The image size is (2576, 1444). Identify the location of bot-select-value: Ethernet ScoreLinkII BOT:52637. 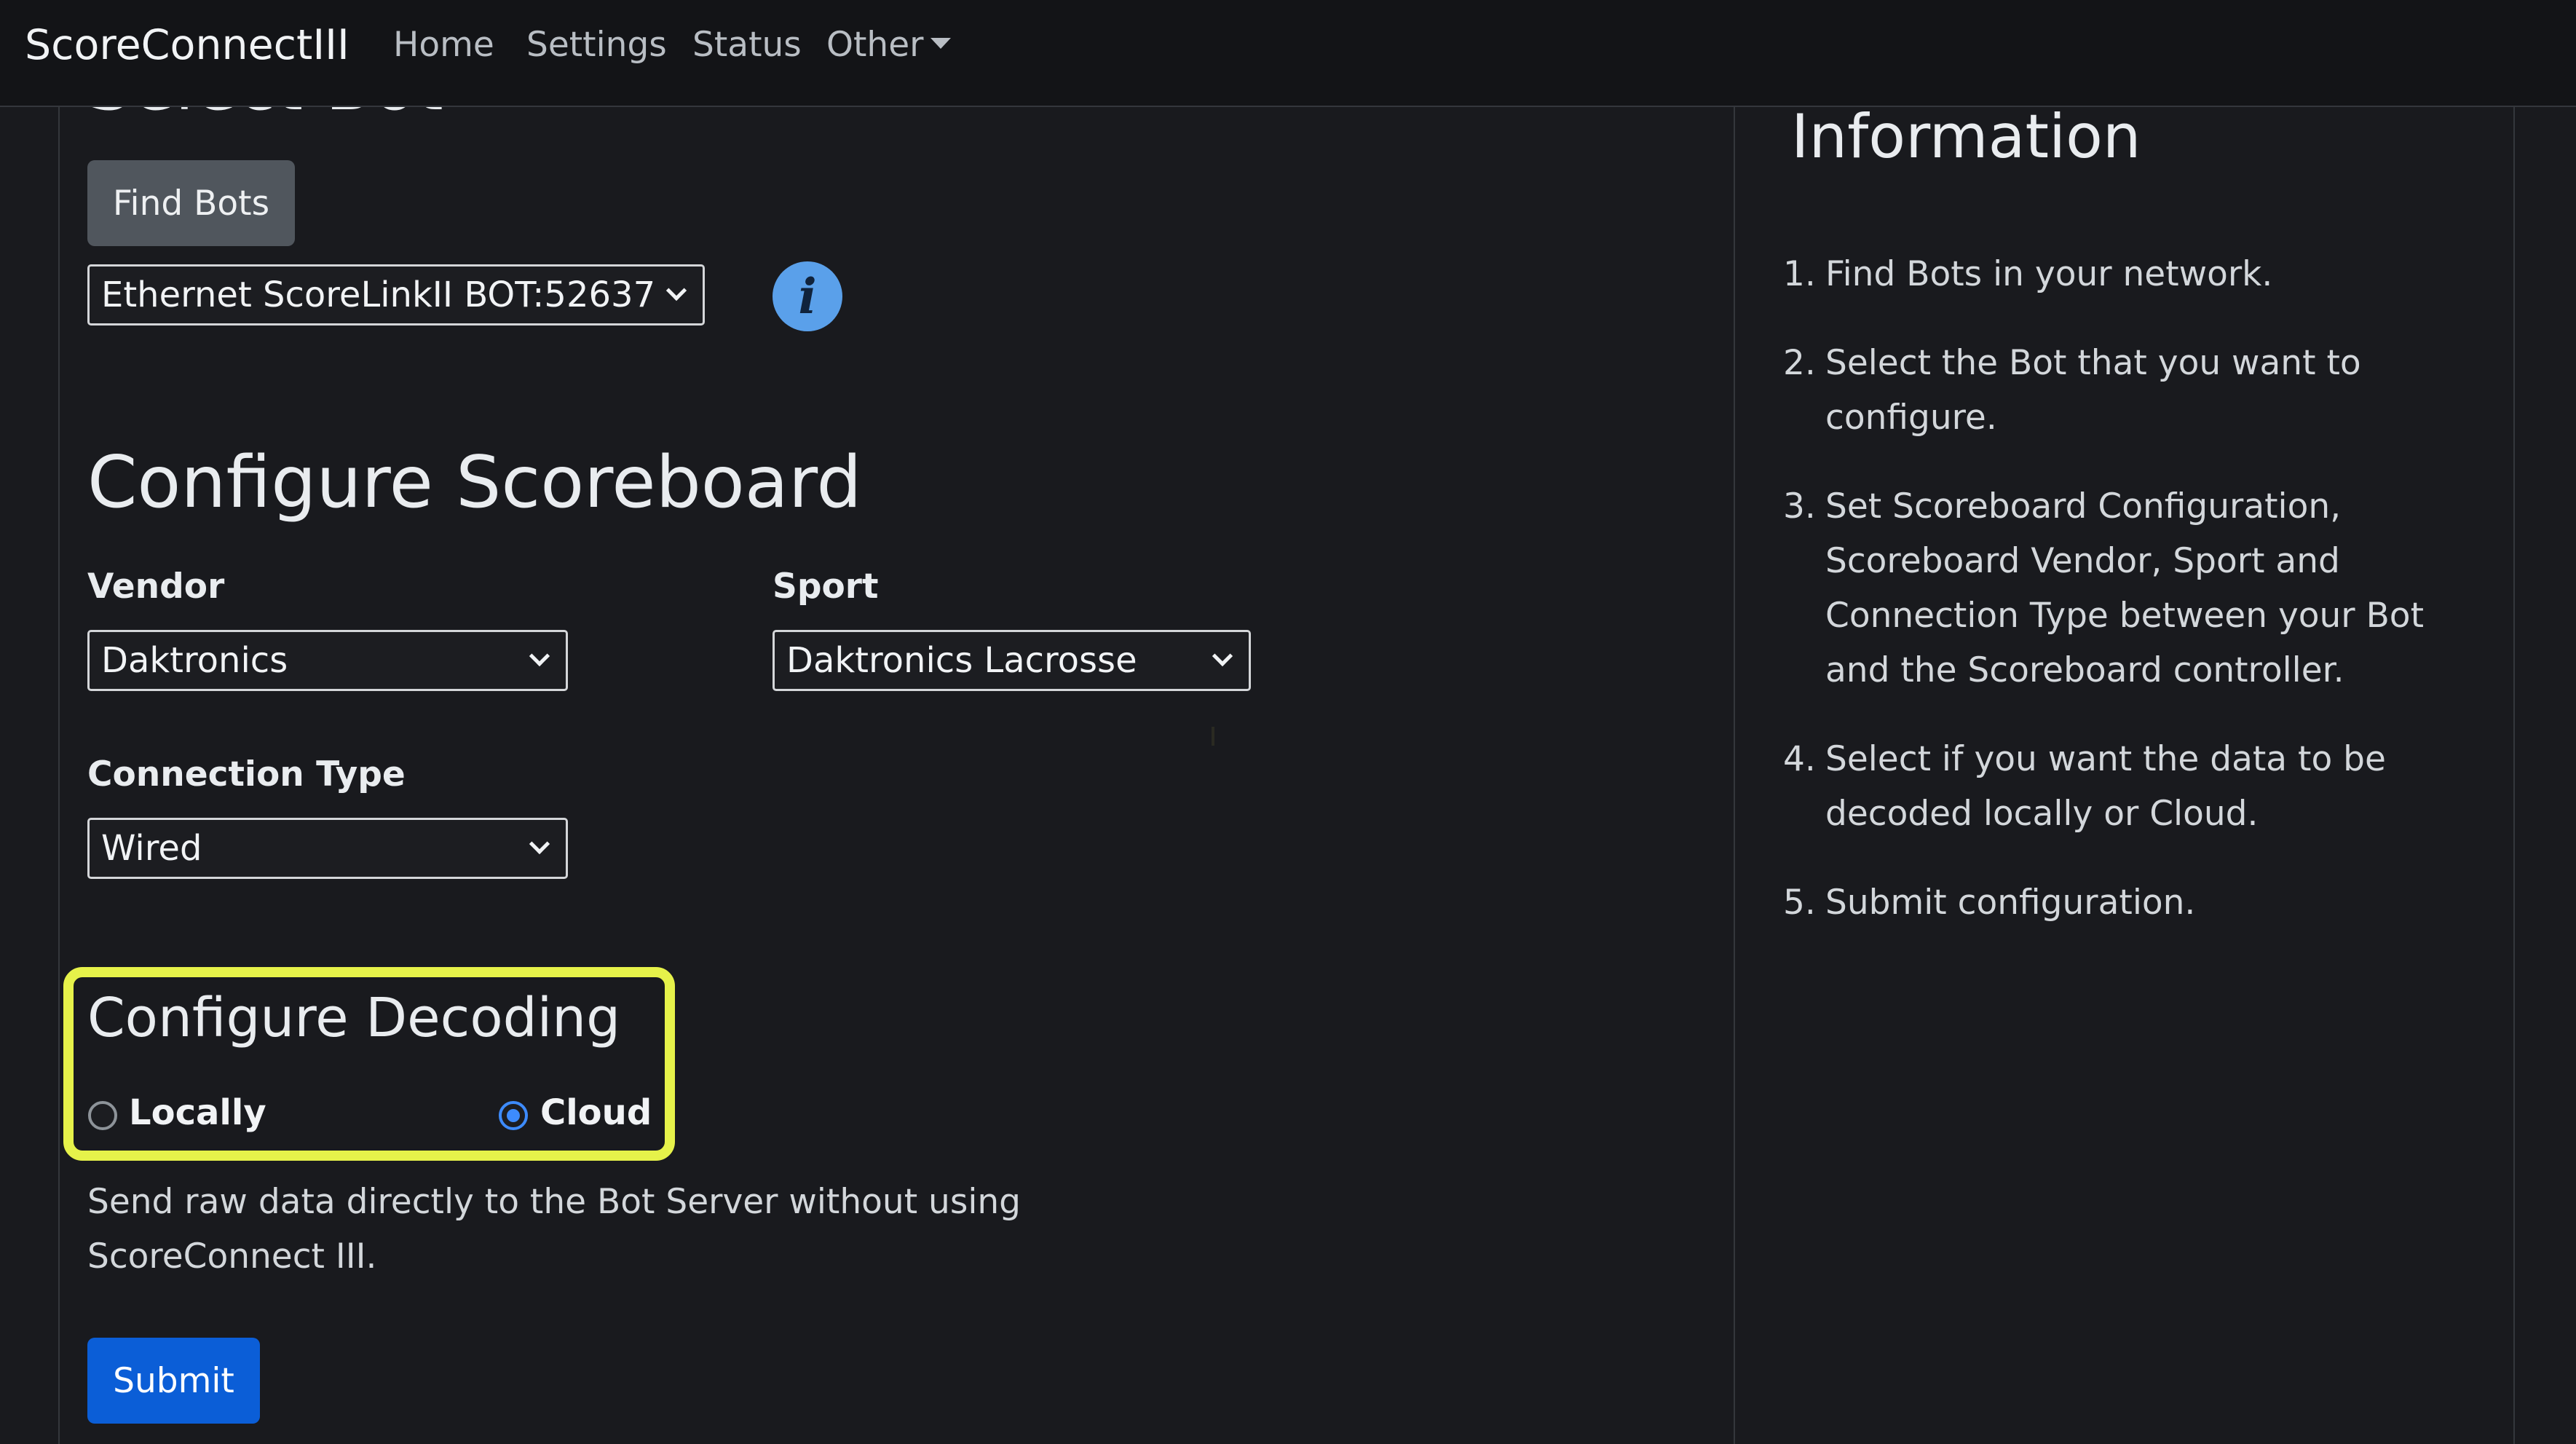
(378, 295).